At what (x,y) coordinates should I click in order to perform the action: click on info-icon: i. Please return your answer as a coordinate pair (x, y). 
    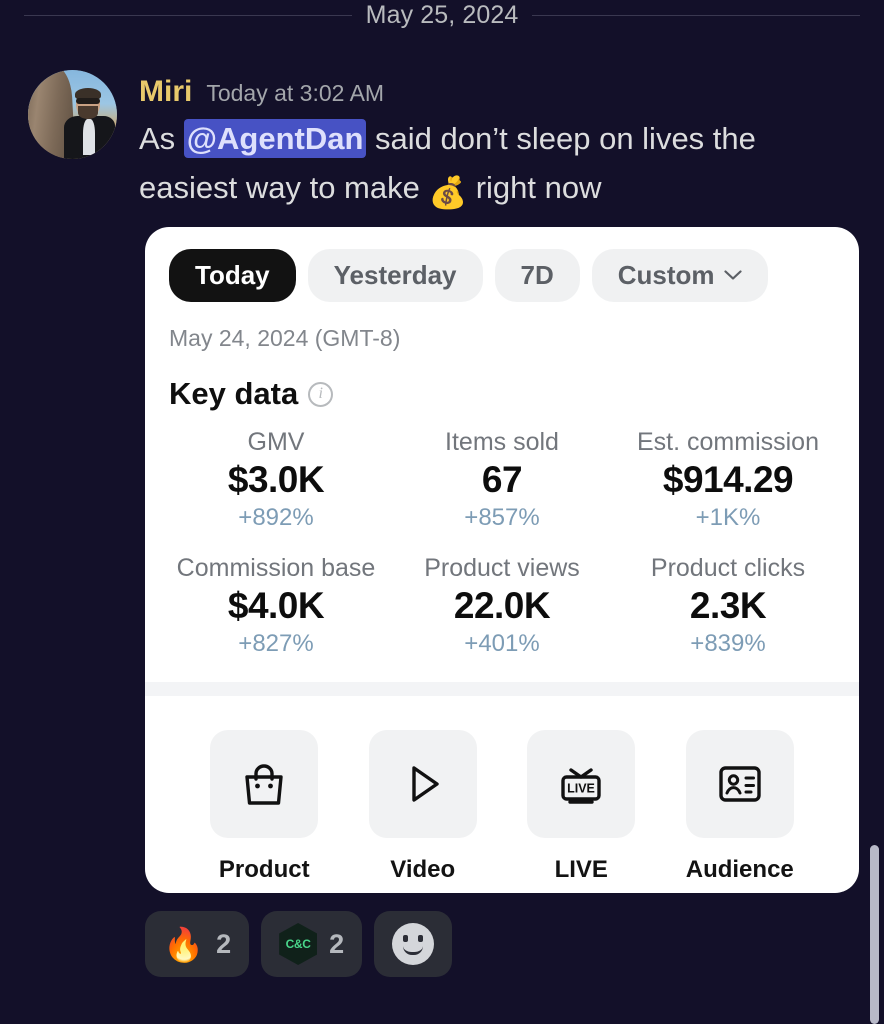
    Looking at the image, I should click on (321, 394).